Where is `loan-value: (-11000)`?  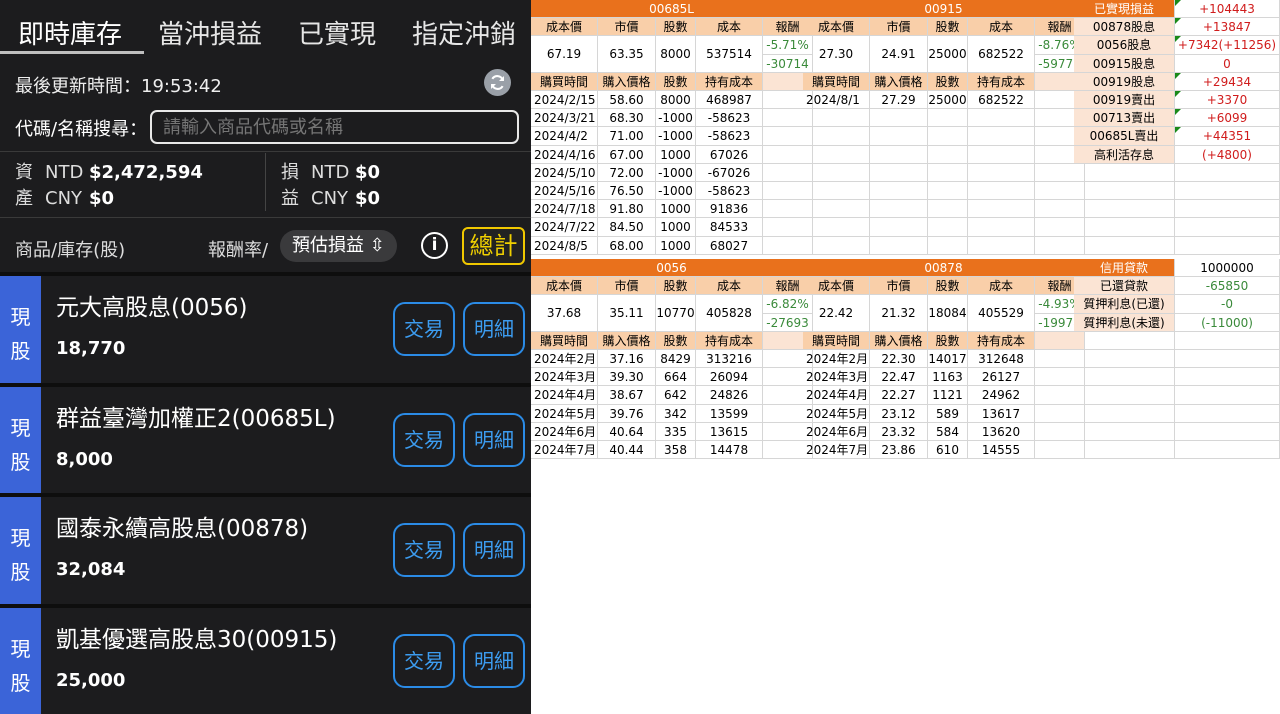
loan-value: (-11000) is located at coordinates (1227, 322).